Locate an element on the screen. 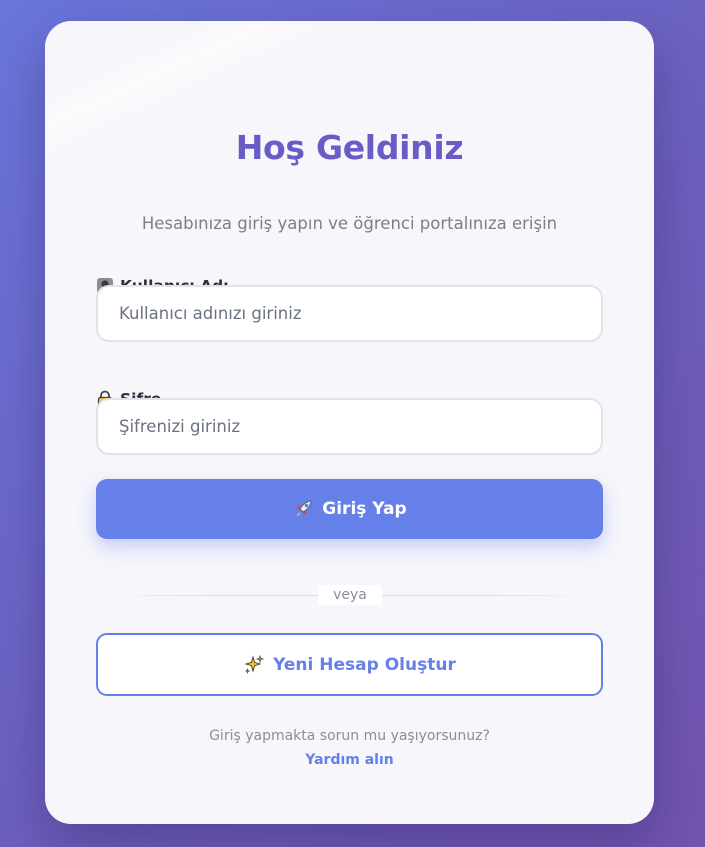  login-button: Giriş Yap is located at coordinates (349, 509).